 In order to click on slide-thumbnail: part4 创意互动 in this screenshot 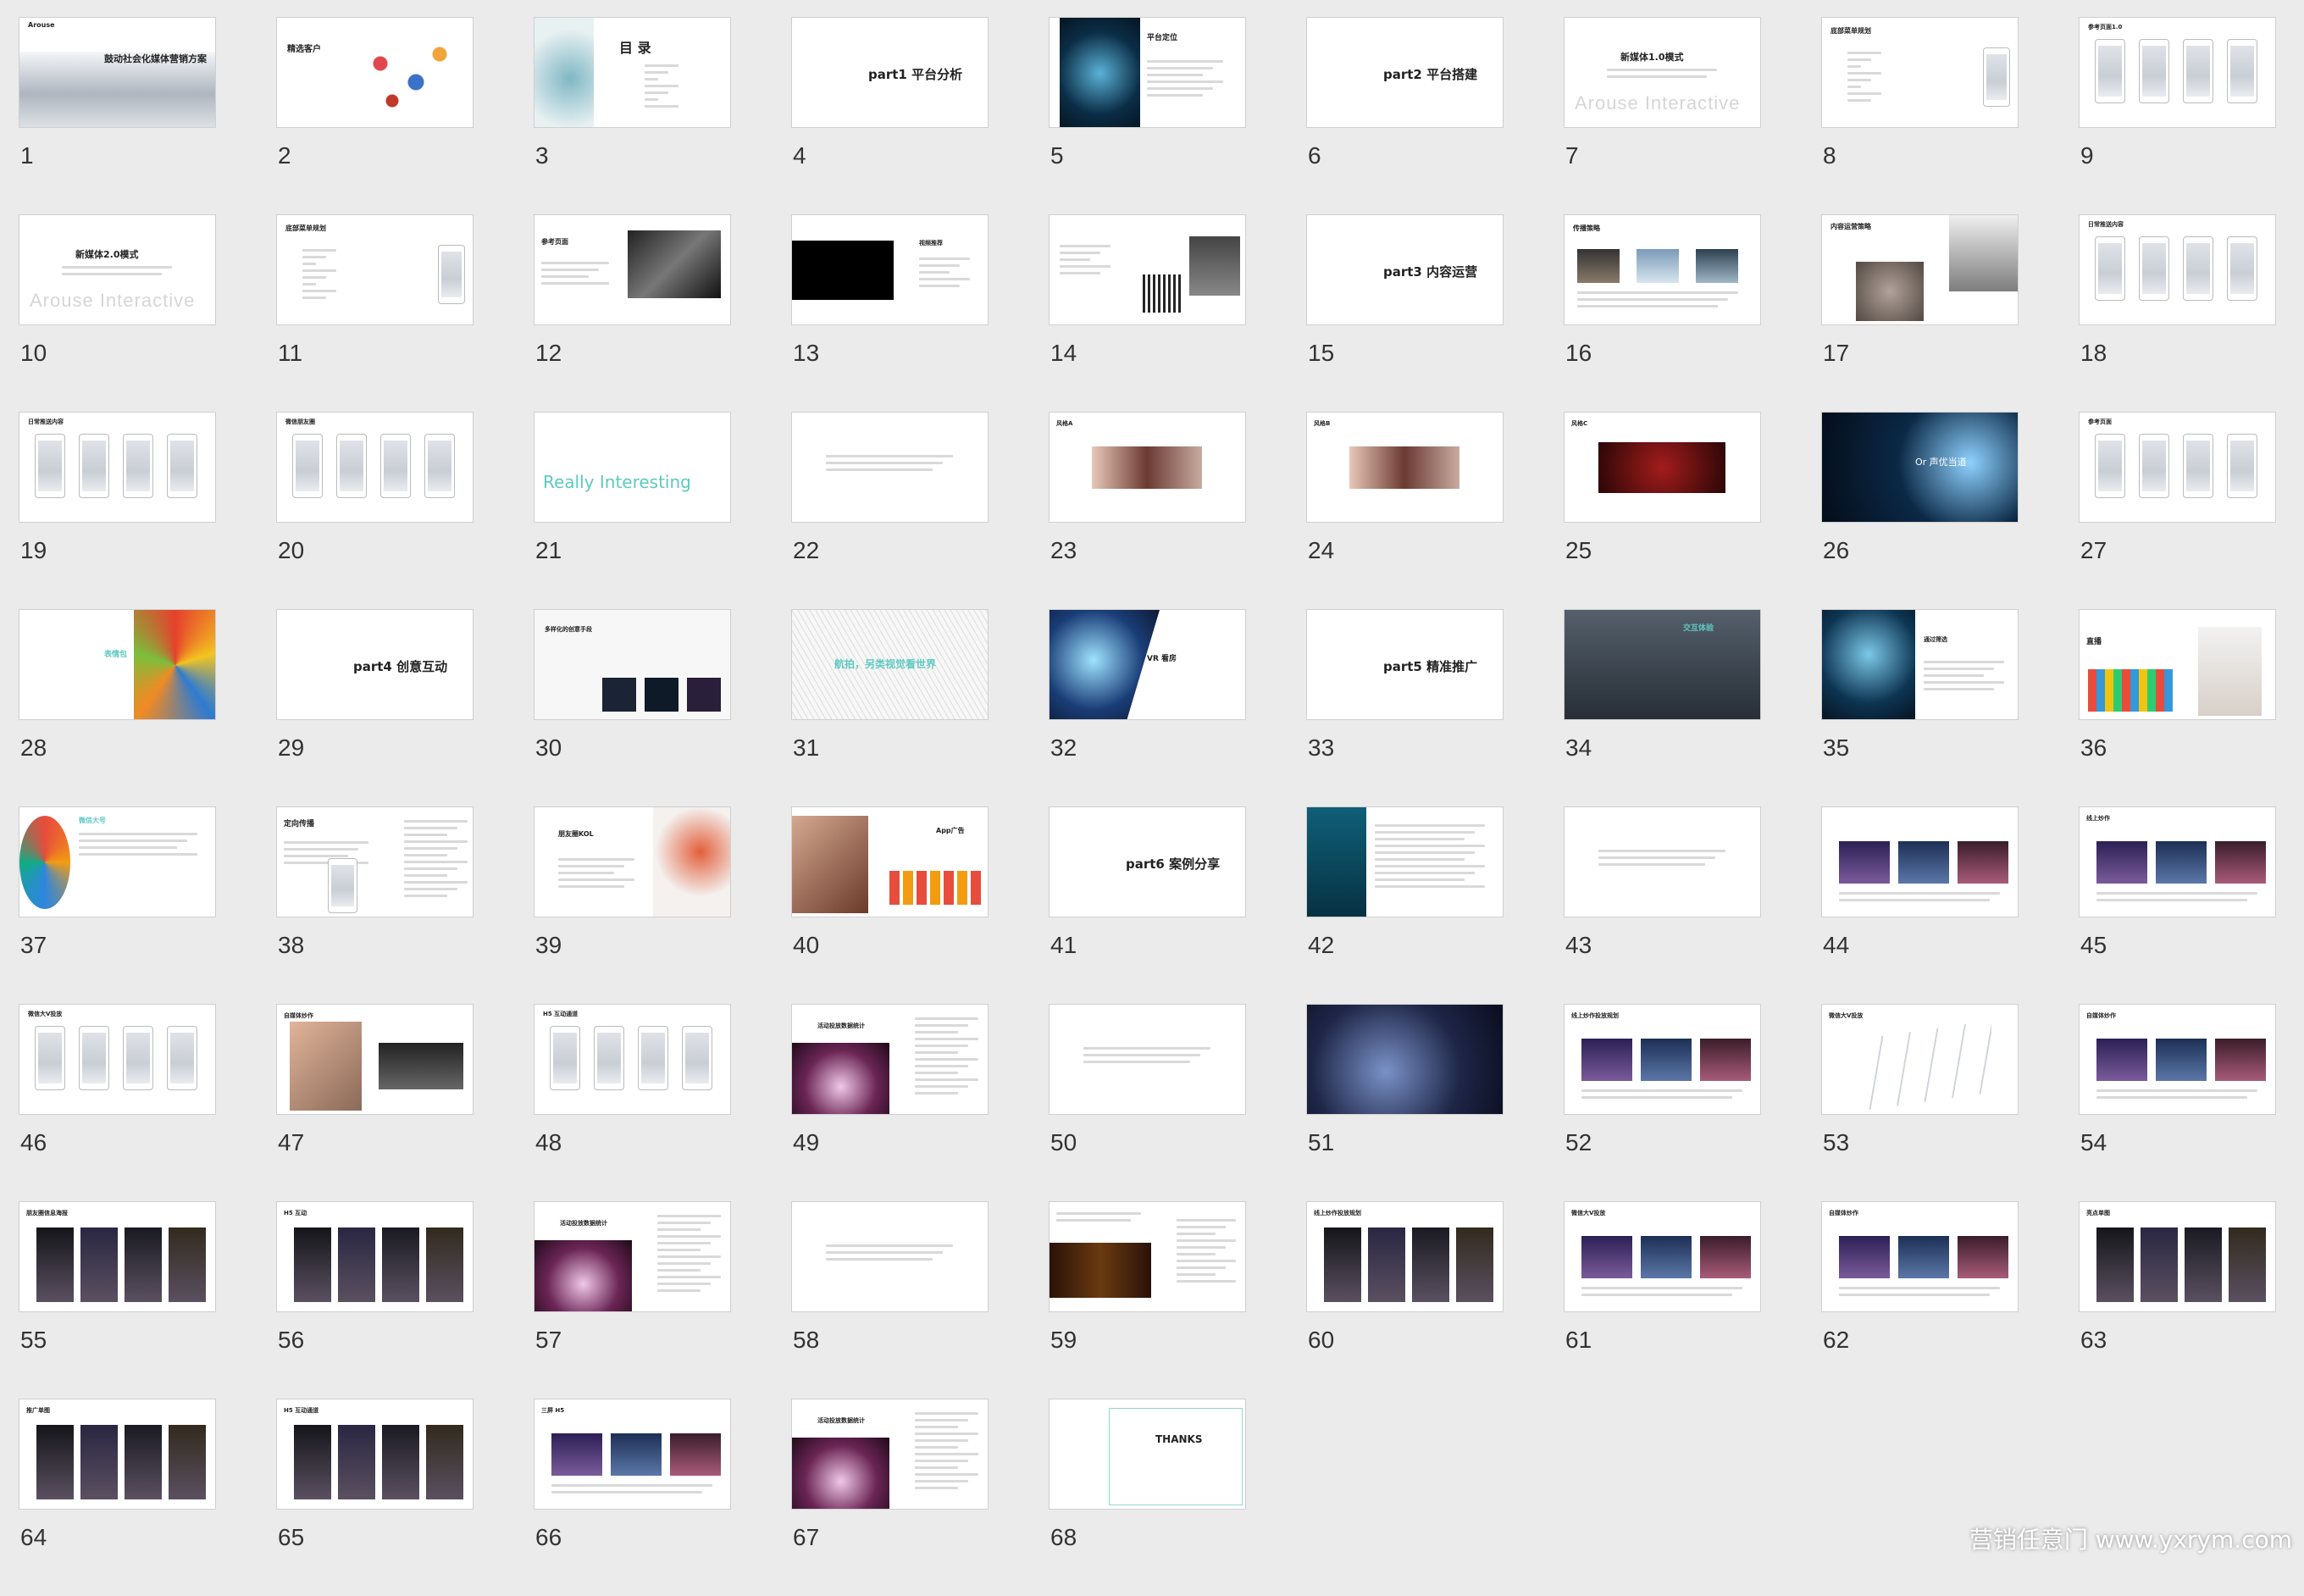, I will do `click(375, 664)`.